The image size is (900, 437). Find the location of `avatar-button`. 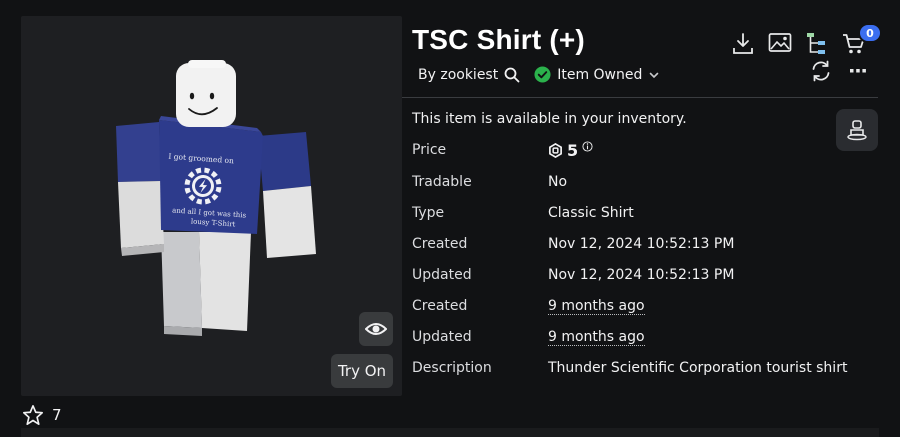

avatar-button is located at coordinates (857, 130).